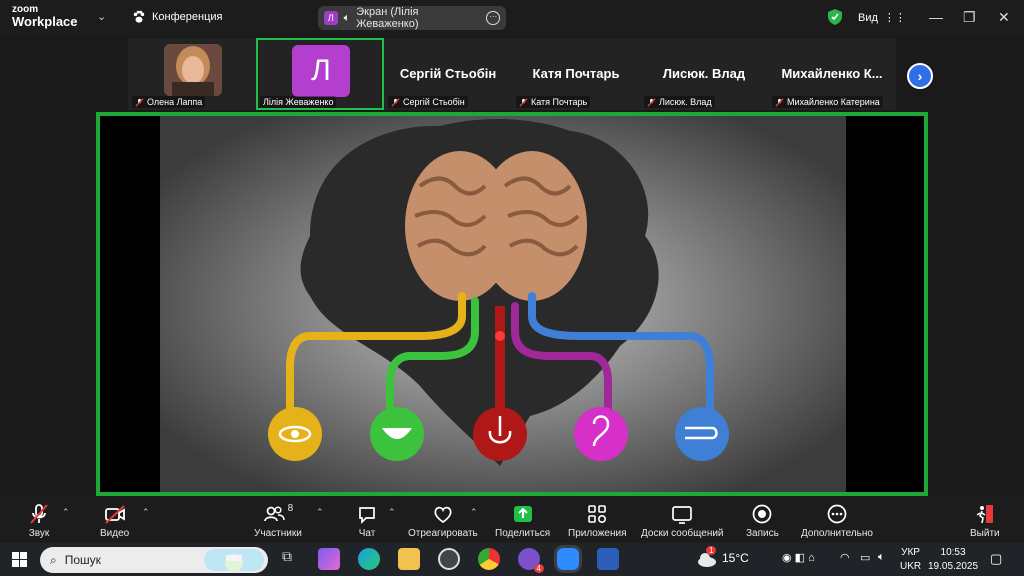 The height and width of the screenshot is (576, 1024). I want to click on share-screen-button: Поделиться, so click(522, 521).